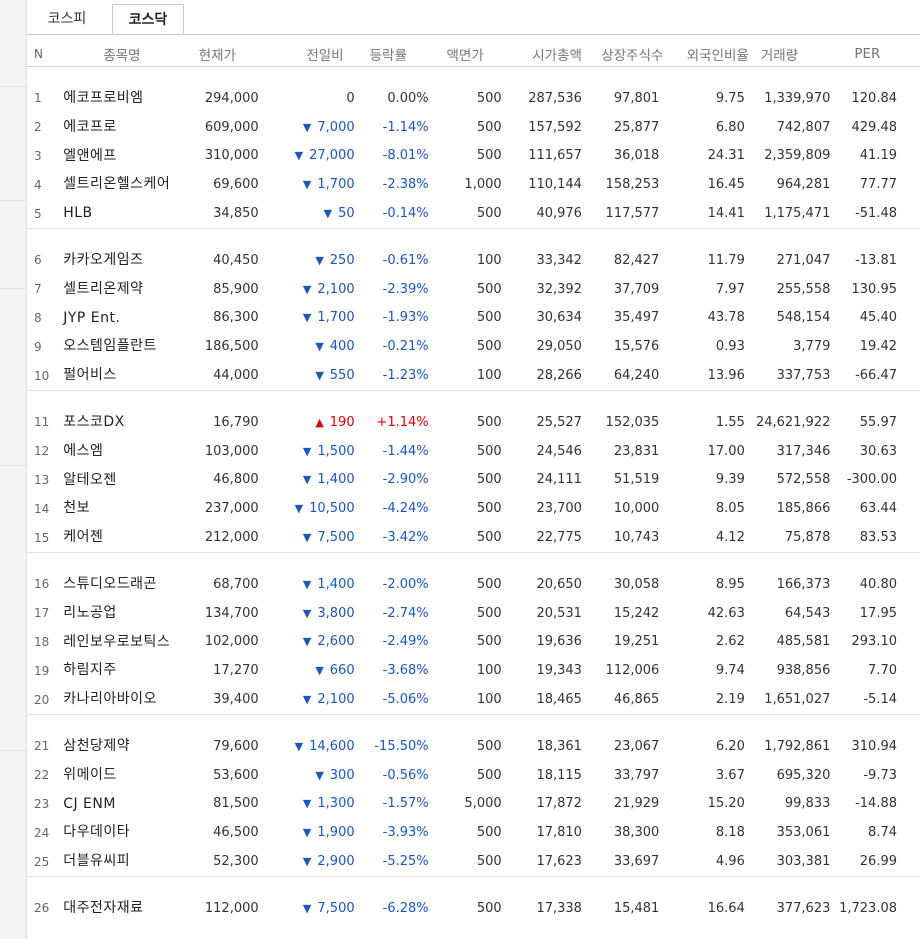 The height and width of the screenshot is (939, 920). Describe the element at coordinates (126, 584) in the screenshot. I see `stock-name-link: 스튜디오드래곤` at that location.